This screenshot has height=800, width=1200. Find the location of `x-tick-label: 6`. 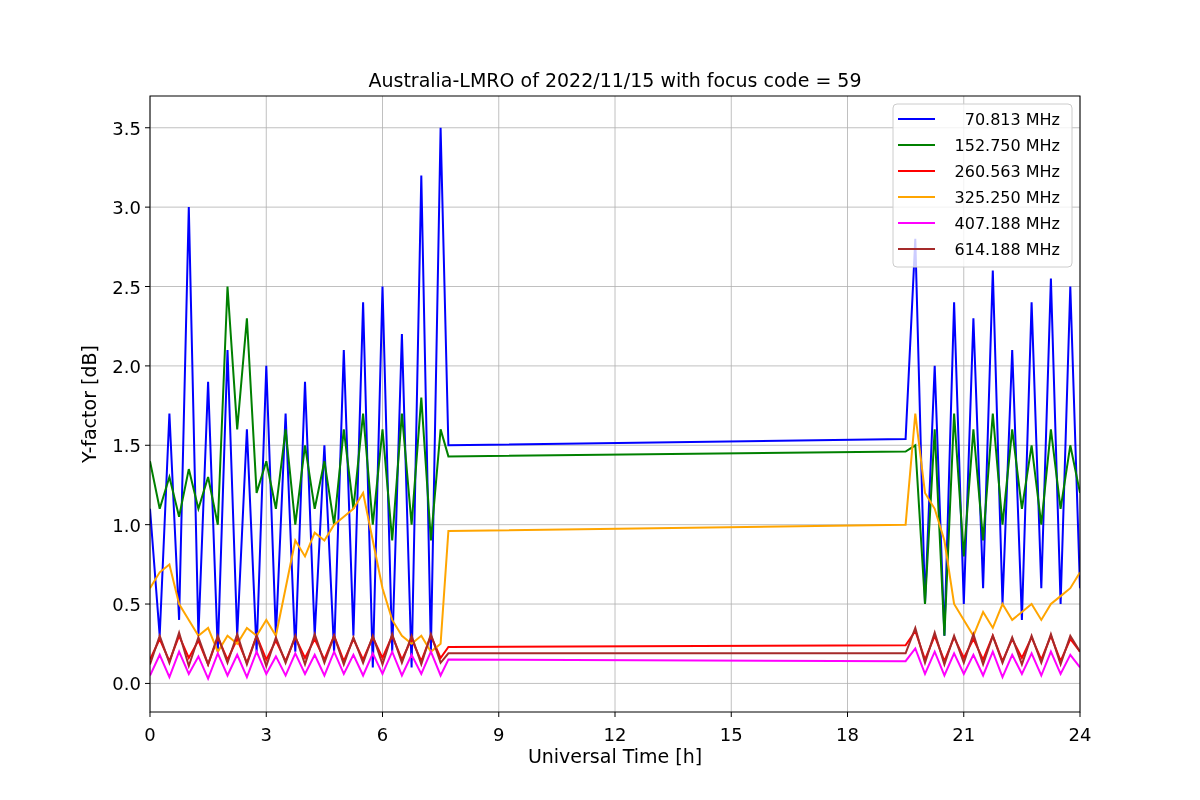

x-tick-label: 6 is located at coordinates (382, 734).